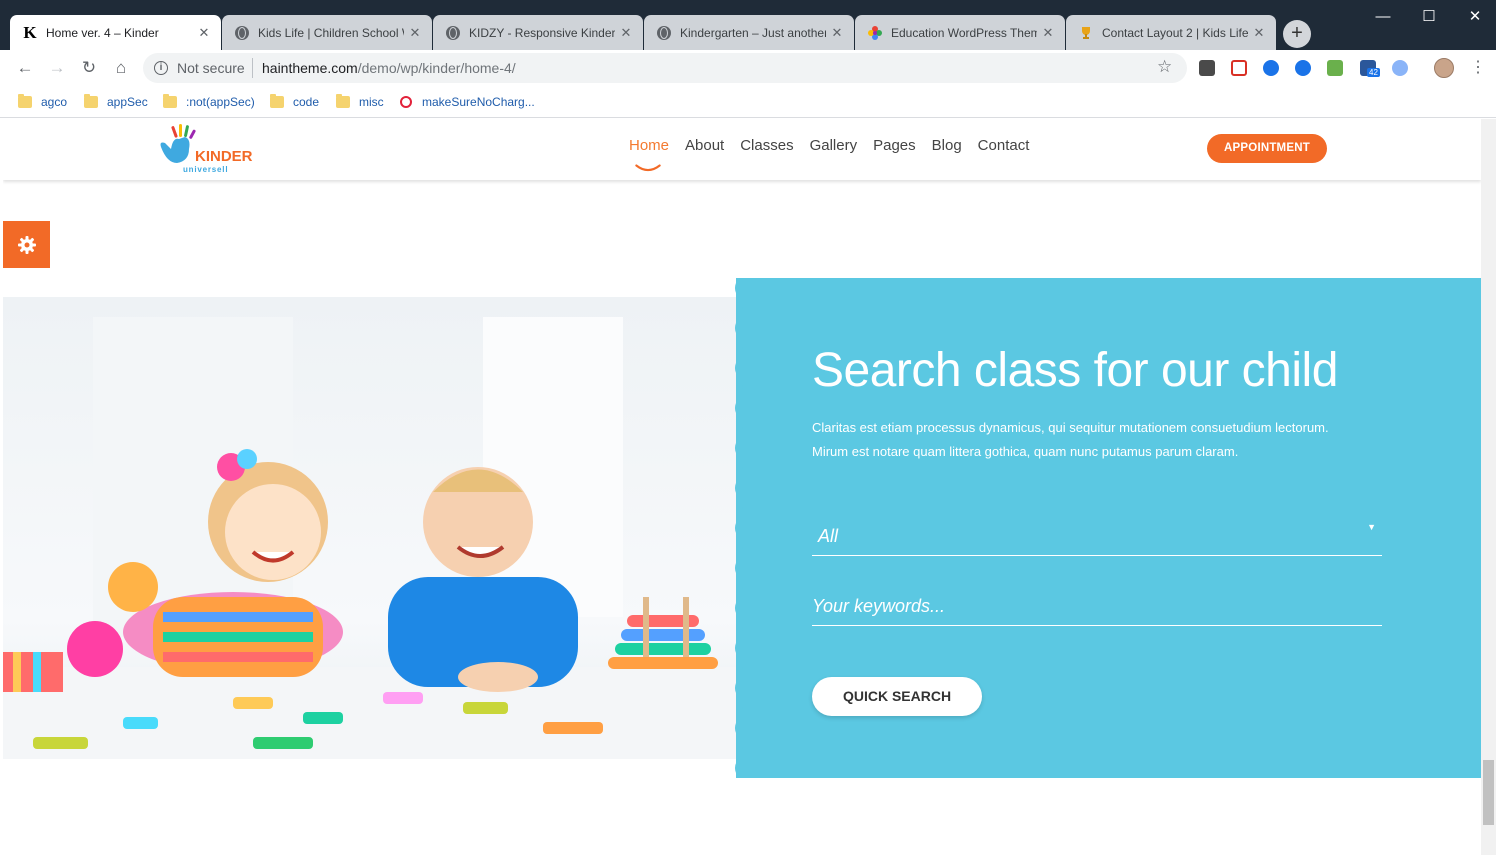 This screenshot has height=855, width=1496. I want to click on word-extension-icon: 42, so click(1370, 68).